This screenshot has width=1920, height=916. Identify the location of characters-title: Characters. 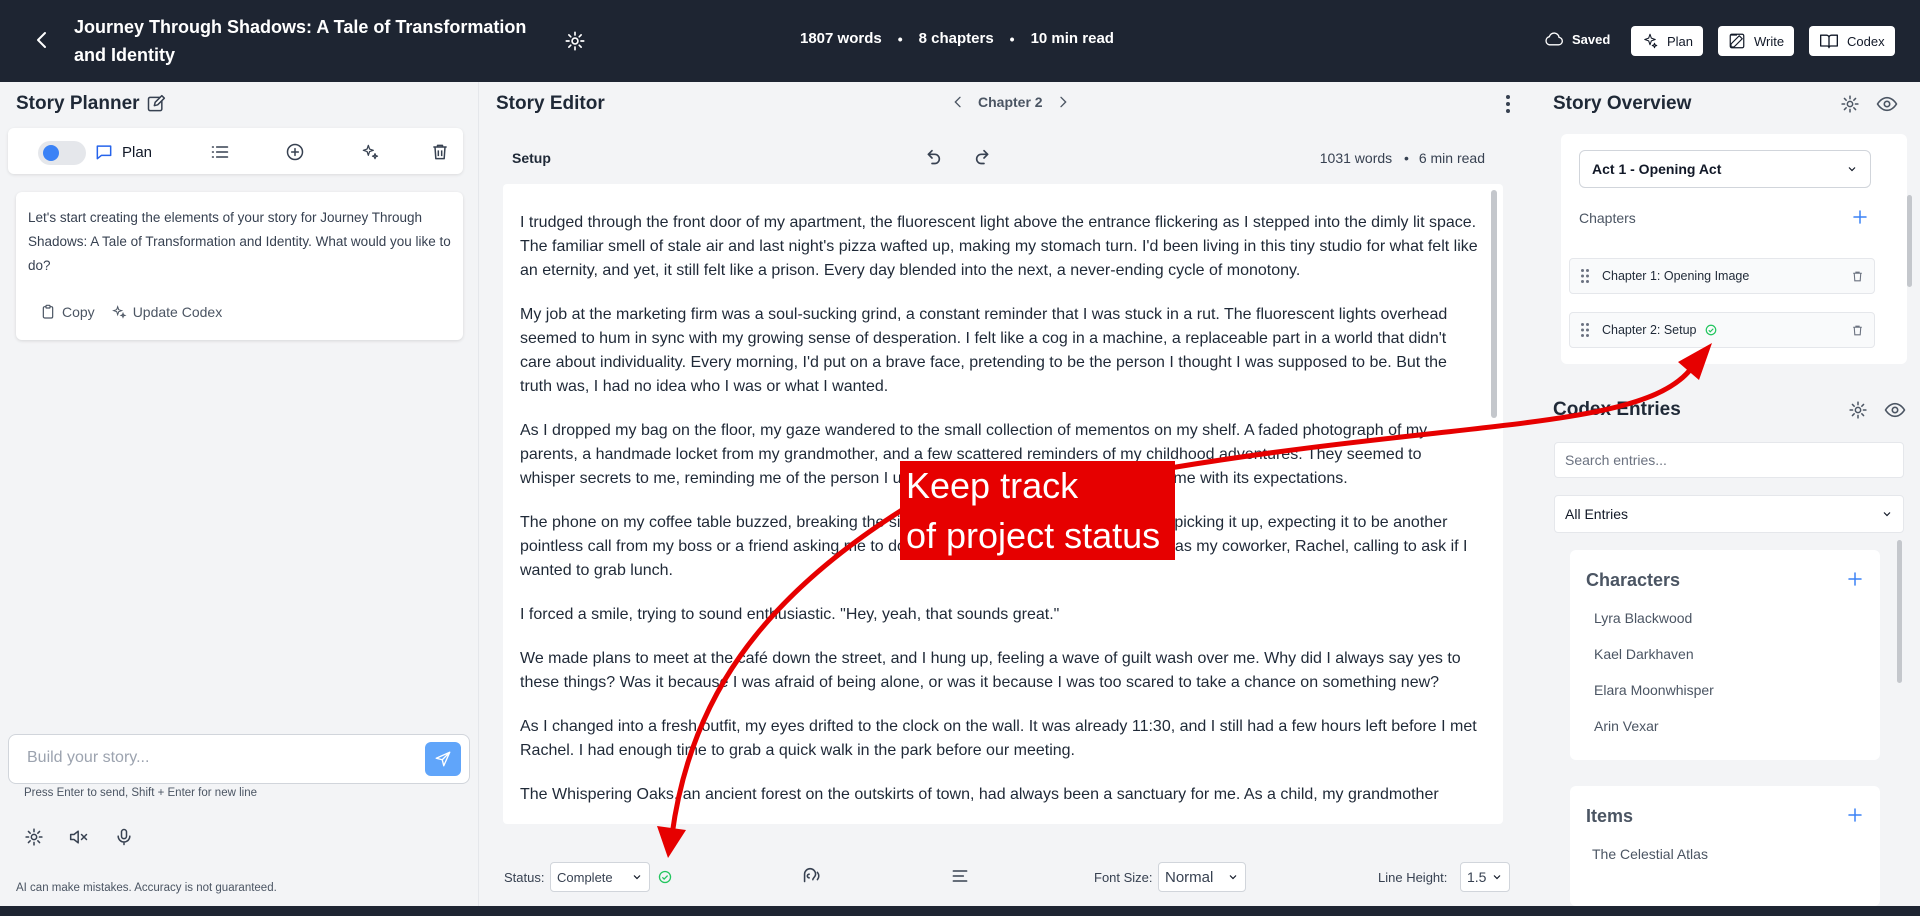
(1633, 580).